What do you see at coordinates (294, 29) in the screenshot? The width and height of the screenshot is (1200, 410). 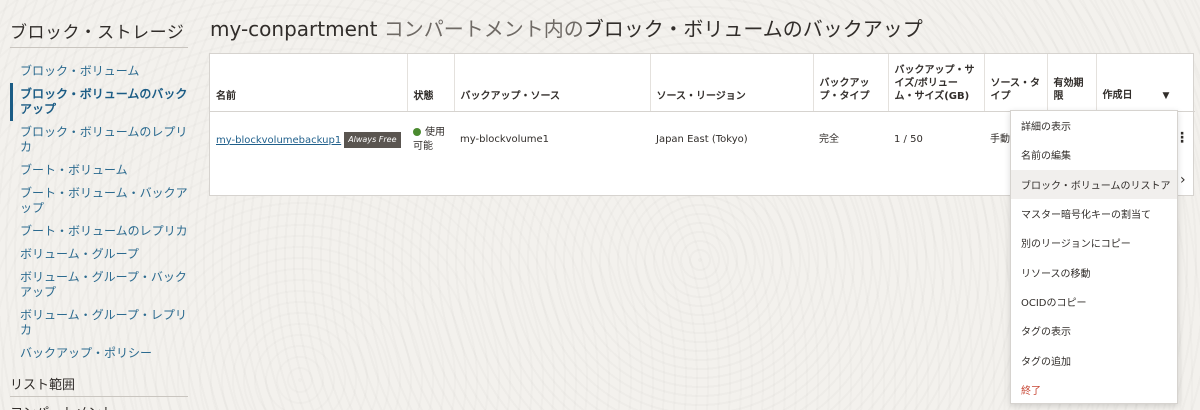 I see `compartment-name: my-conpartment` at bounding box center [294, 29].